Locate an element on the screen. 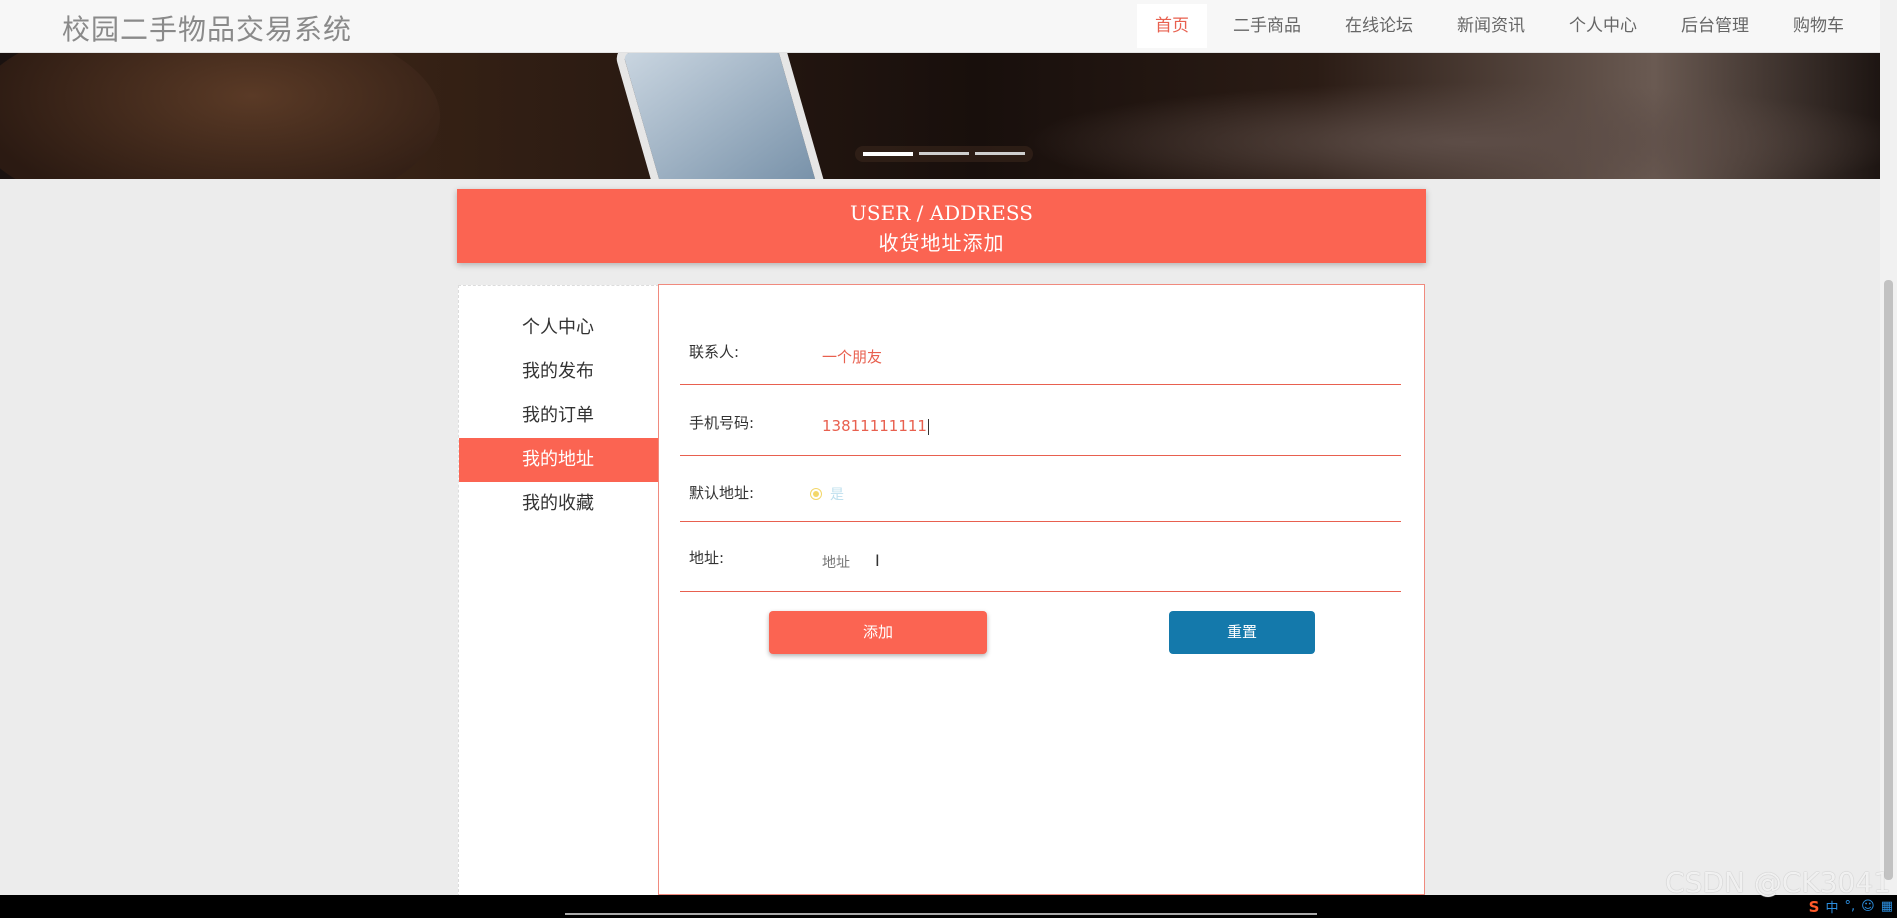  page-title: 收货地址添加 is located at coordinates (941, 243).